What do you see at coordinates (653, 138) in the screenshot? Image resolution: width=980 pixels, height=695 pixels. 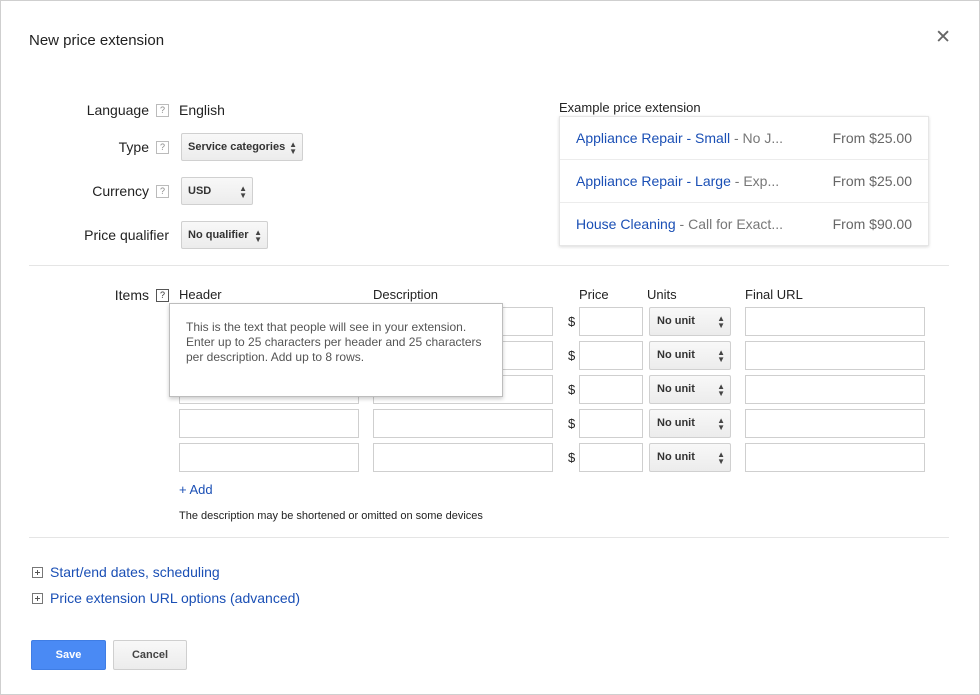 I see `example-header-link: Appliance Repair - Small` at bounding box center [653, 138].